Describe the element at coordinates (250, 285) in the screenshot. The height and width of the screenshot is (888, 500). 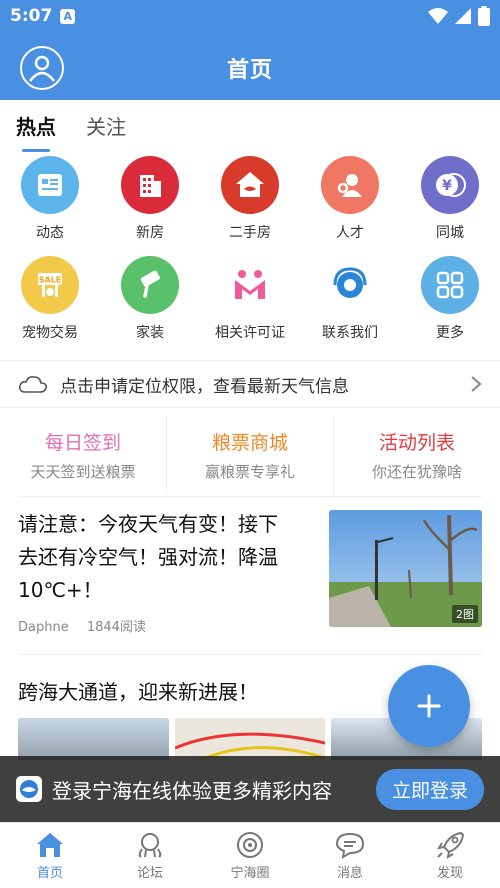
I see `m-letter-icon` at that location.